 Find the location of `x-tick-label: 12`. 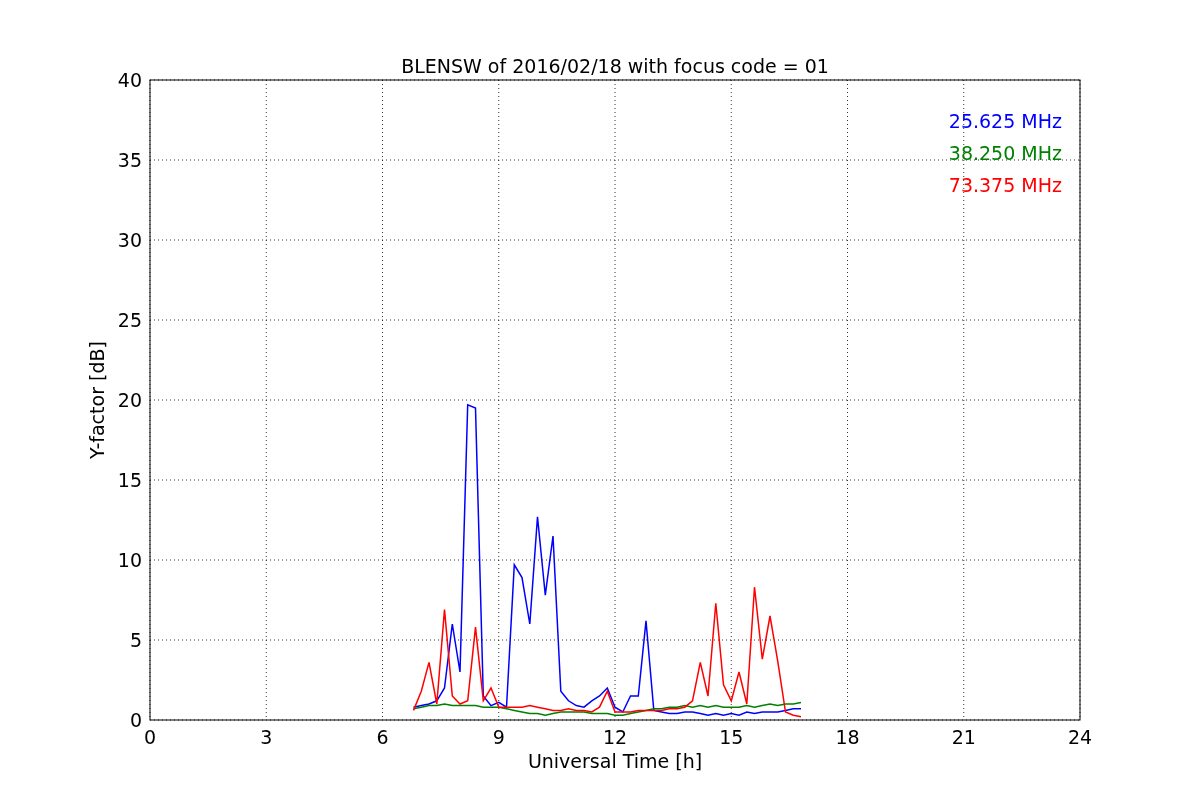

x-tick-label: 12 is located at coordinates (615, 737).